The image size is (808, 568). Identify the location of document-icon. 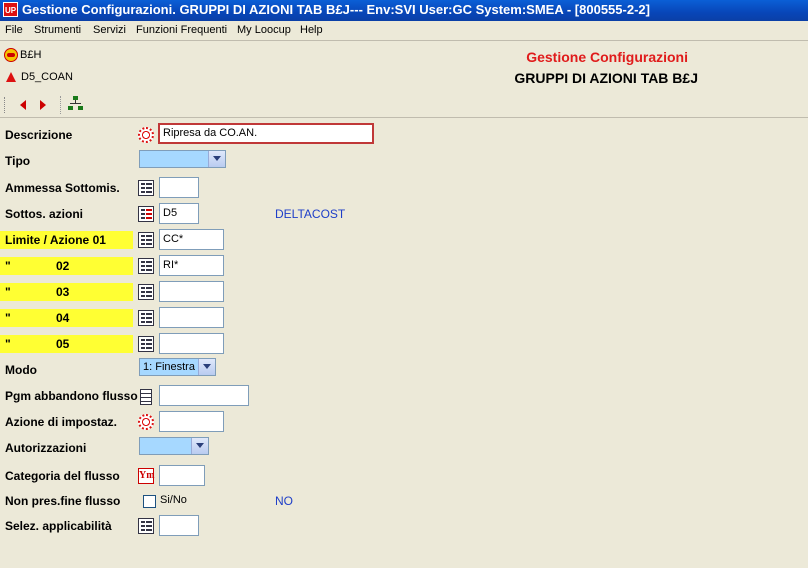
(146, 397).